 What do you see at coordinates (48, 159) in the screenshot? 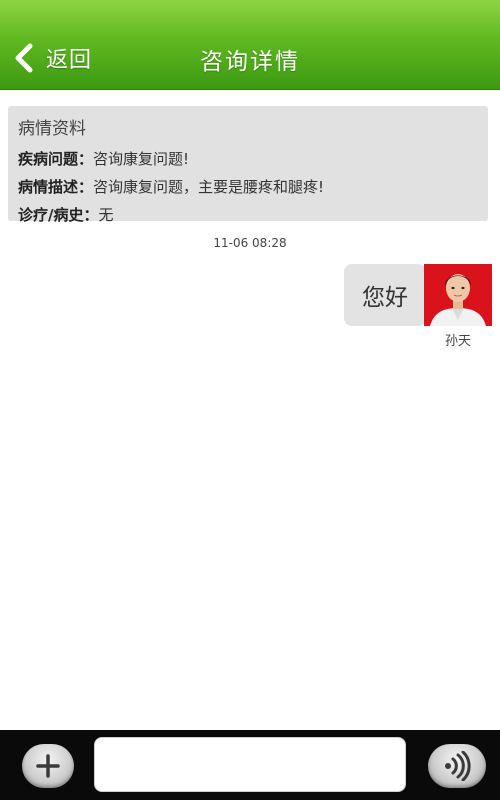
I see `case-info-key: 疾病问题` at bounding box center [48, 159].